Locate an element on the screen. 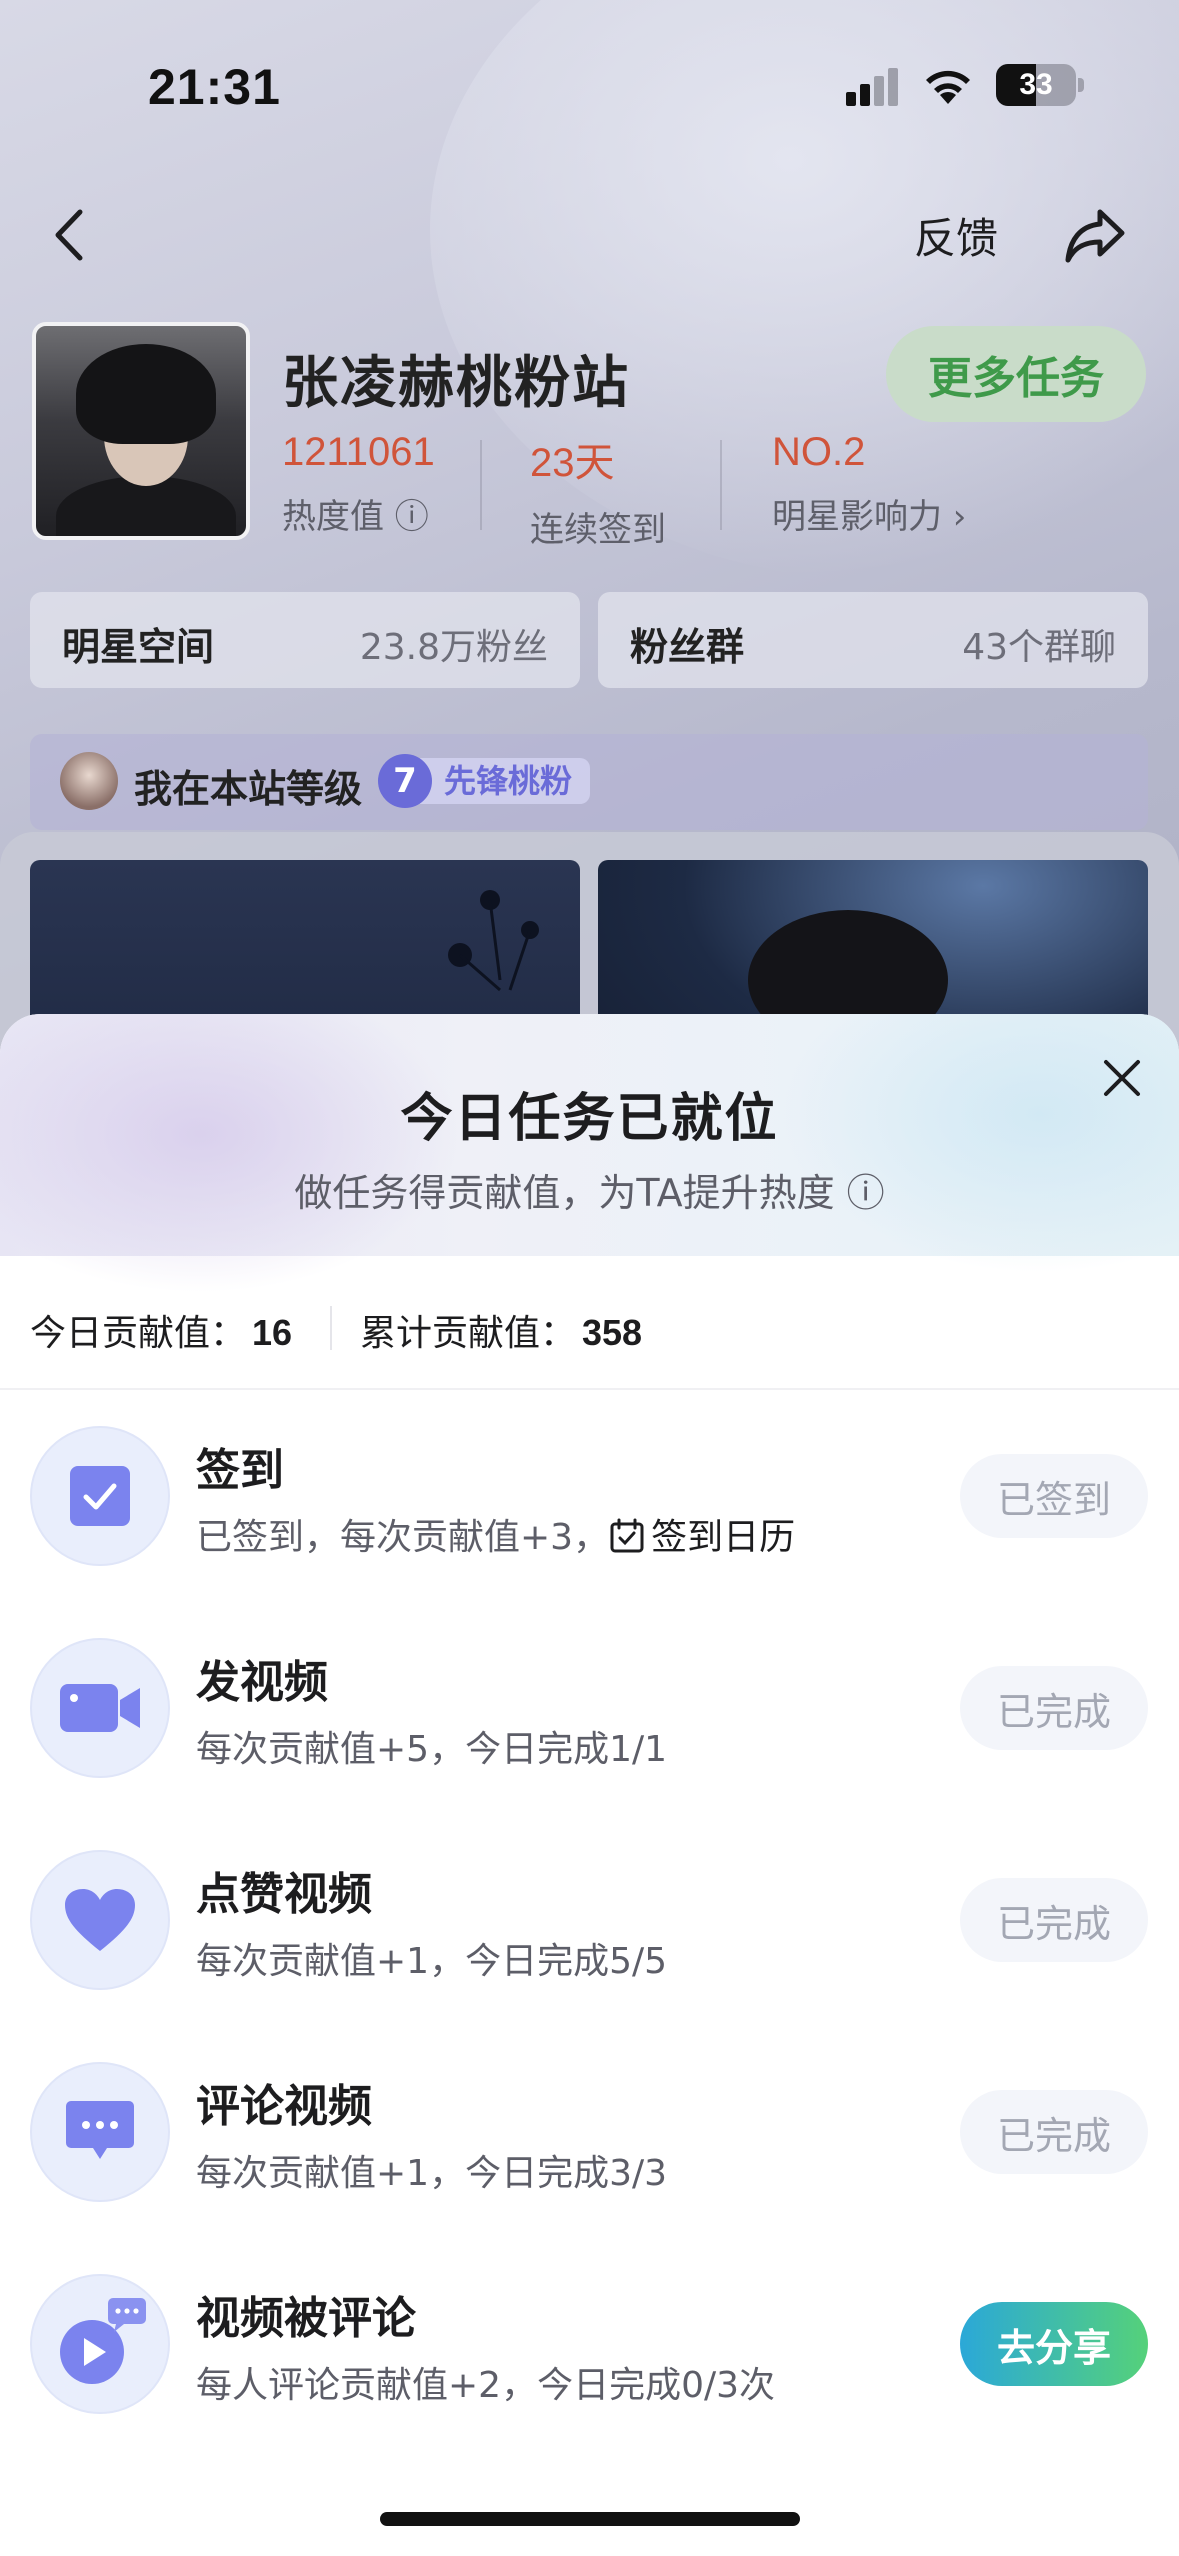 This screenshot has width=1179, height=2556. tally-divider is located at coordinates (331, 1328).